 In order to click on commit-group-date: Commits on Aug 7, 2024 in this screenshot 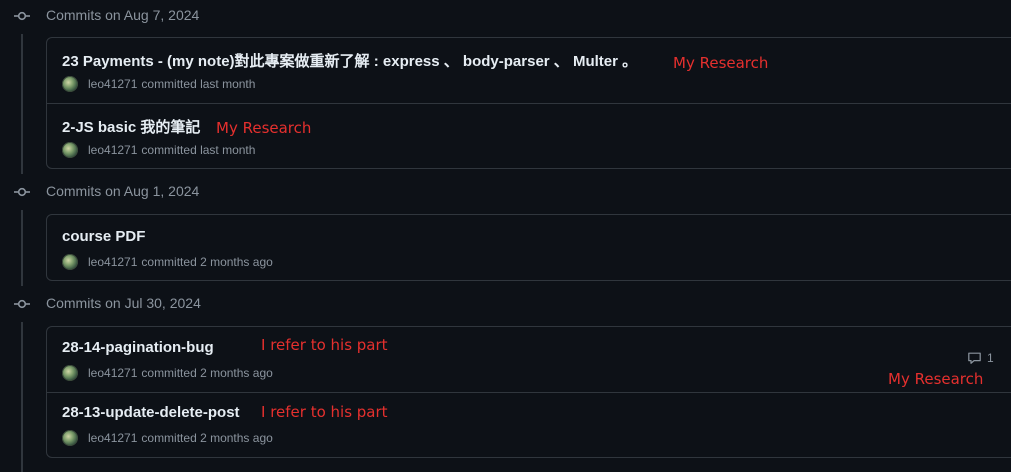, I will do `click(123, 15)`.